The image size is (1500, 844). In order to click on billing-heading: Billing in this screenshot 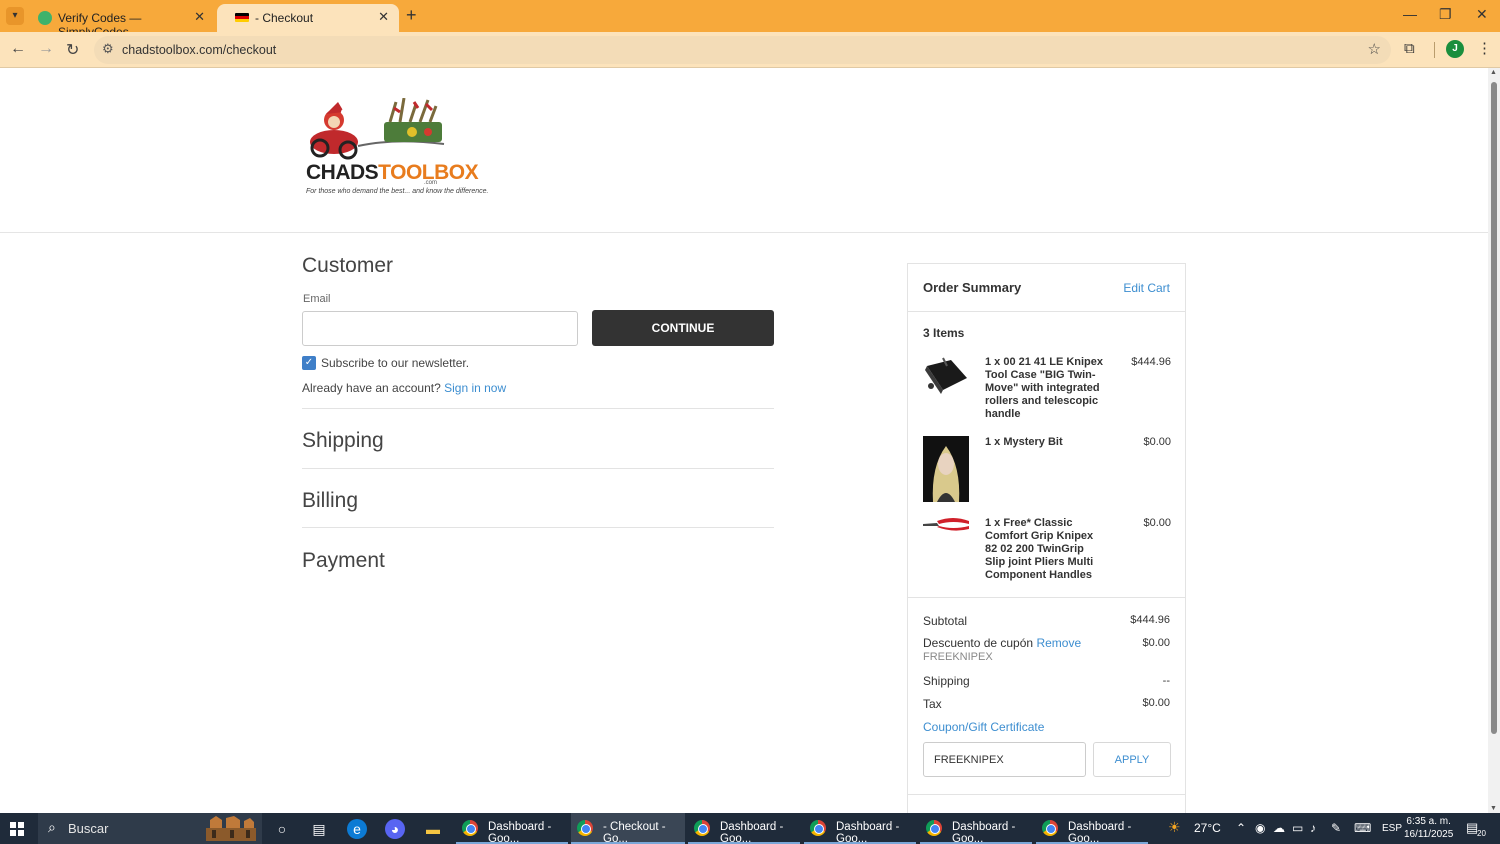, I will do `click(330, 501)`.